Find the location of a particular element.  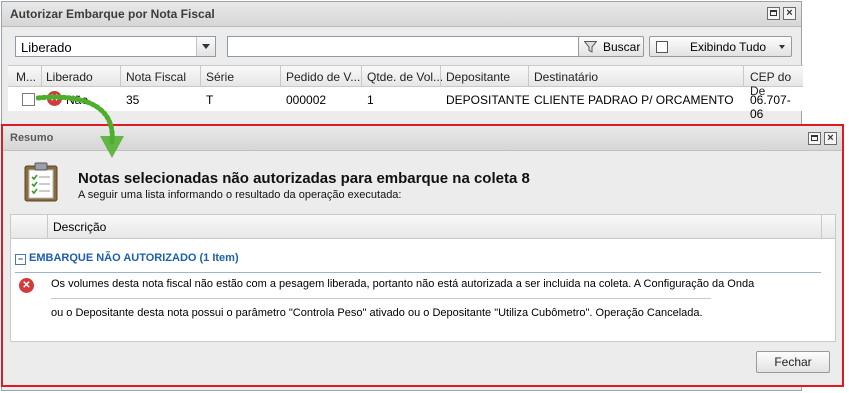

search-button-label: Buscar is located at coordinates (622, 47).